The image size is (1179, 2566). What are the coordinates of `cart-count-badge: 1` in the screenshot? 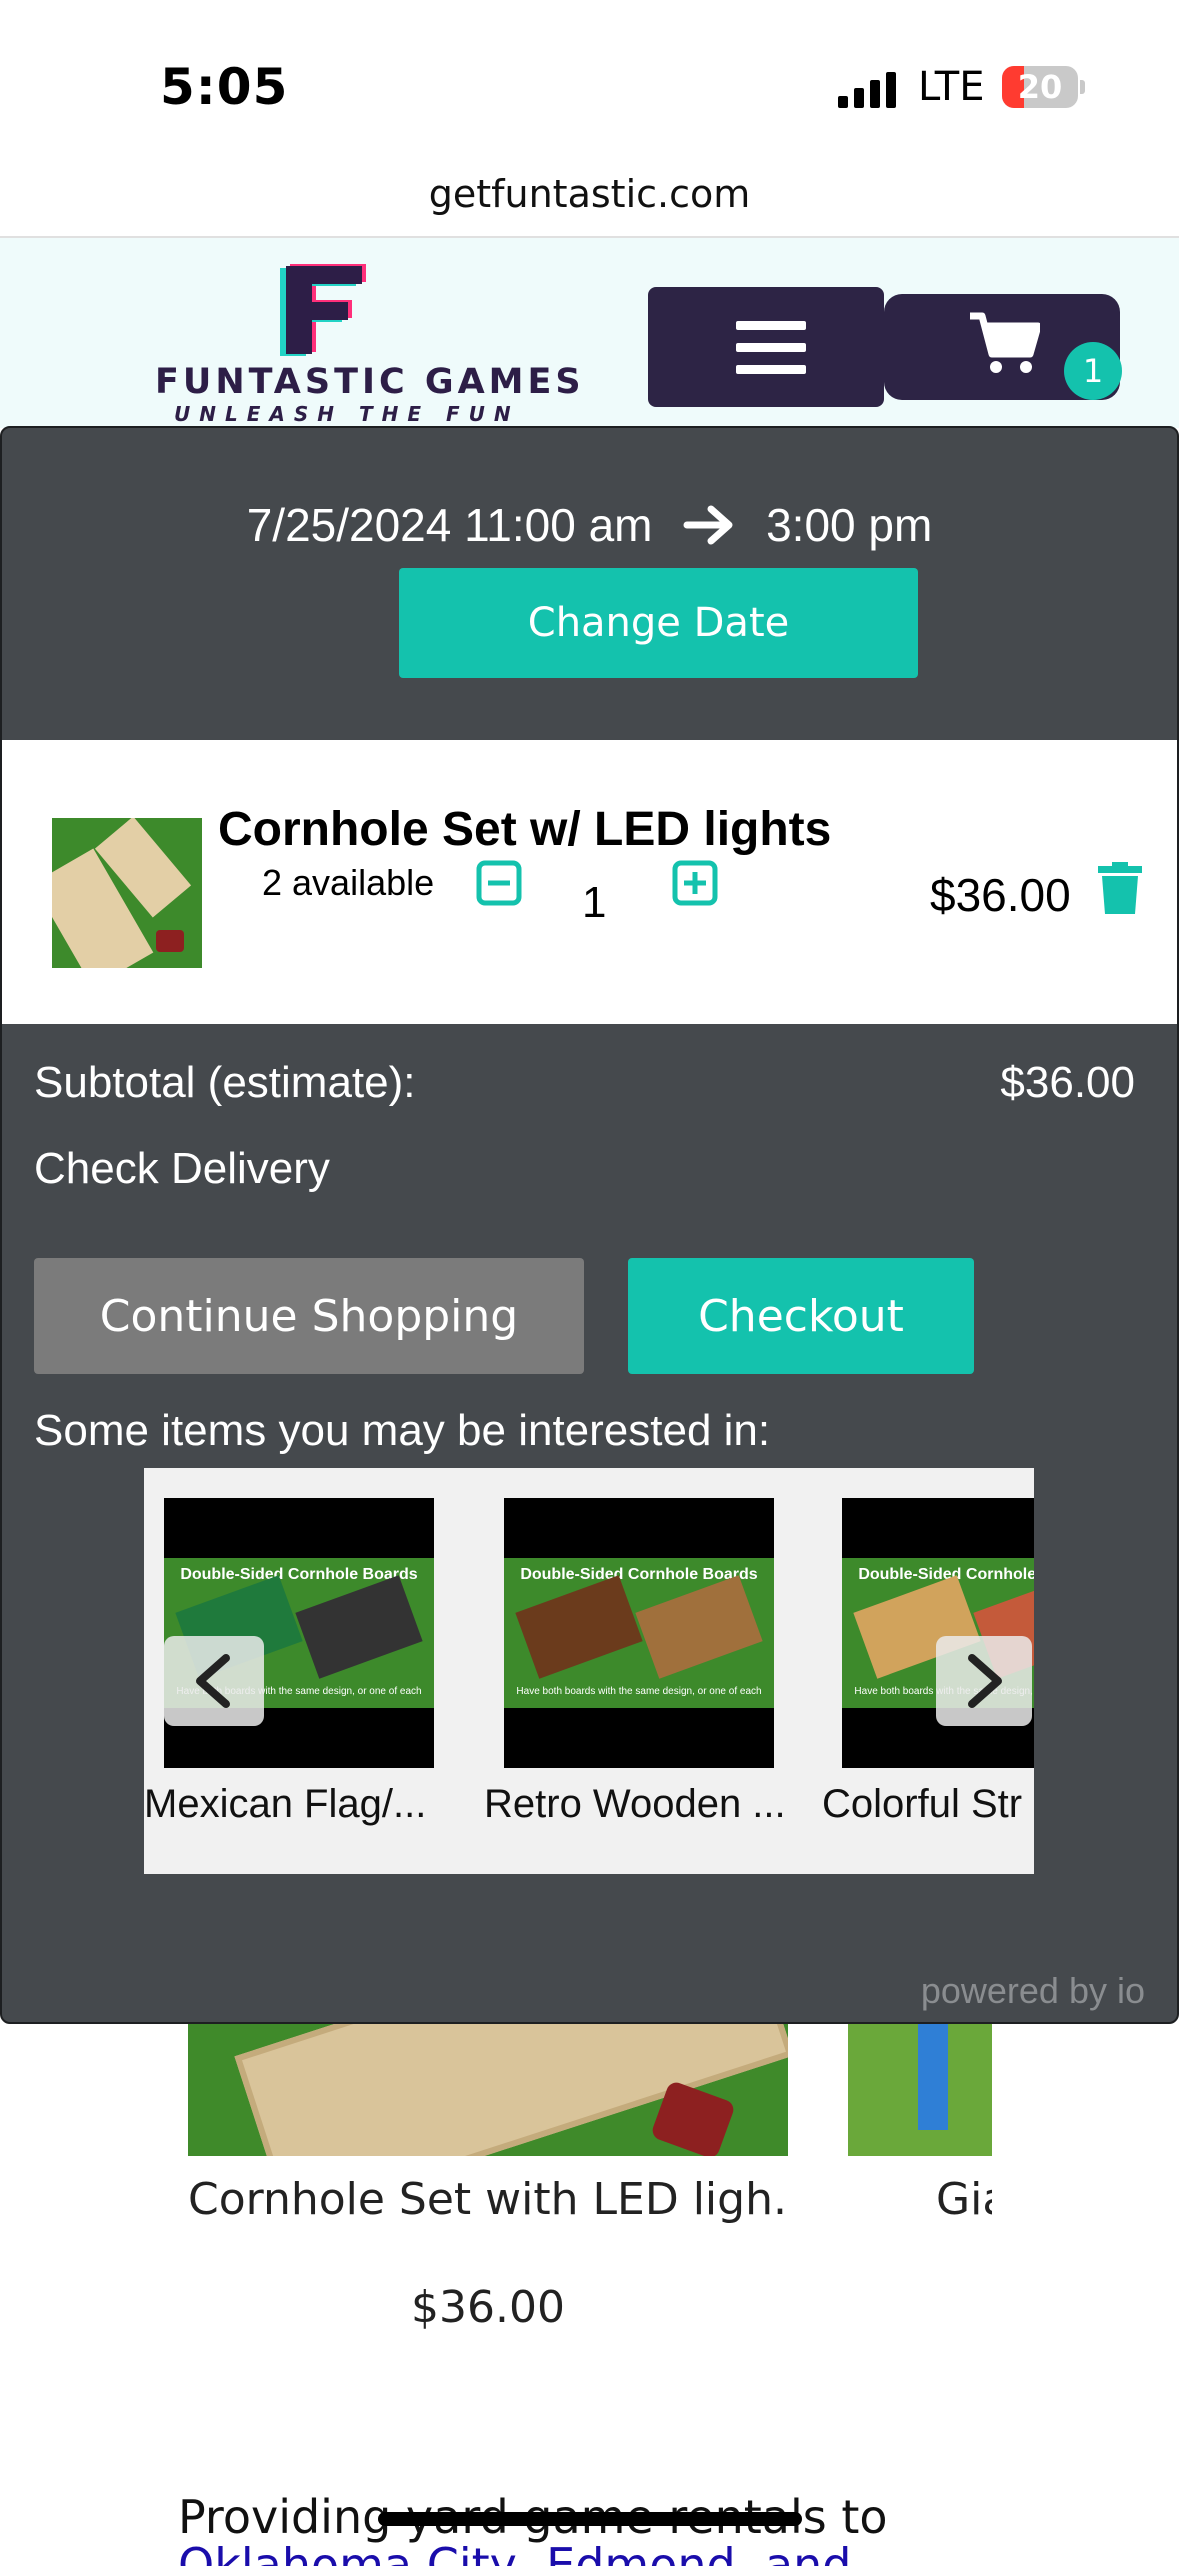 It's located at (1093, 371).